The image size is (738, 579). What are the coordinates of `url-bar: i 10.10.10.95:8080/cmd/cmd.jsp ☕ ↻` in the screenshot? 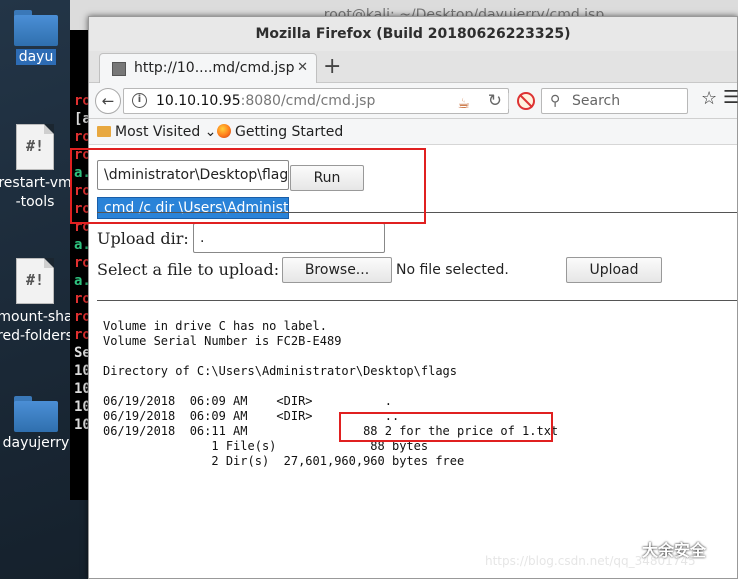 It's located at (316, 101).